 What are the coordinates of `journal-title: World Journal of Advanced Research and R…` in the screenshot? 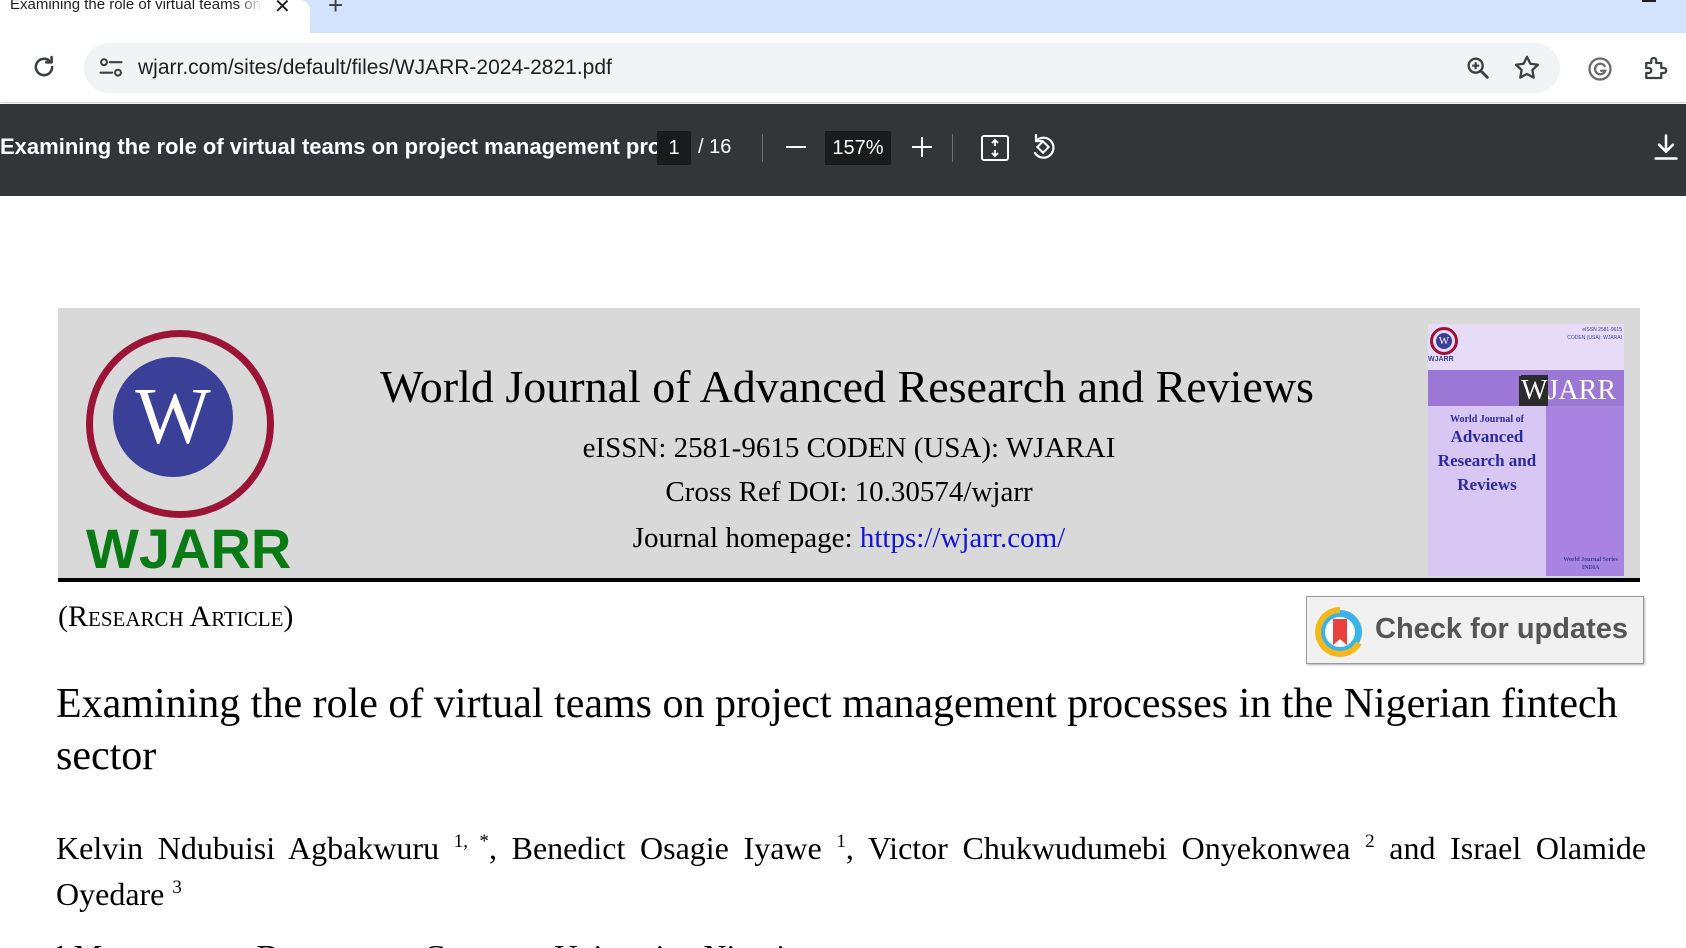 It's located at (847, 386).